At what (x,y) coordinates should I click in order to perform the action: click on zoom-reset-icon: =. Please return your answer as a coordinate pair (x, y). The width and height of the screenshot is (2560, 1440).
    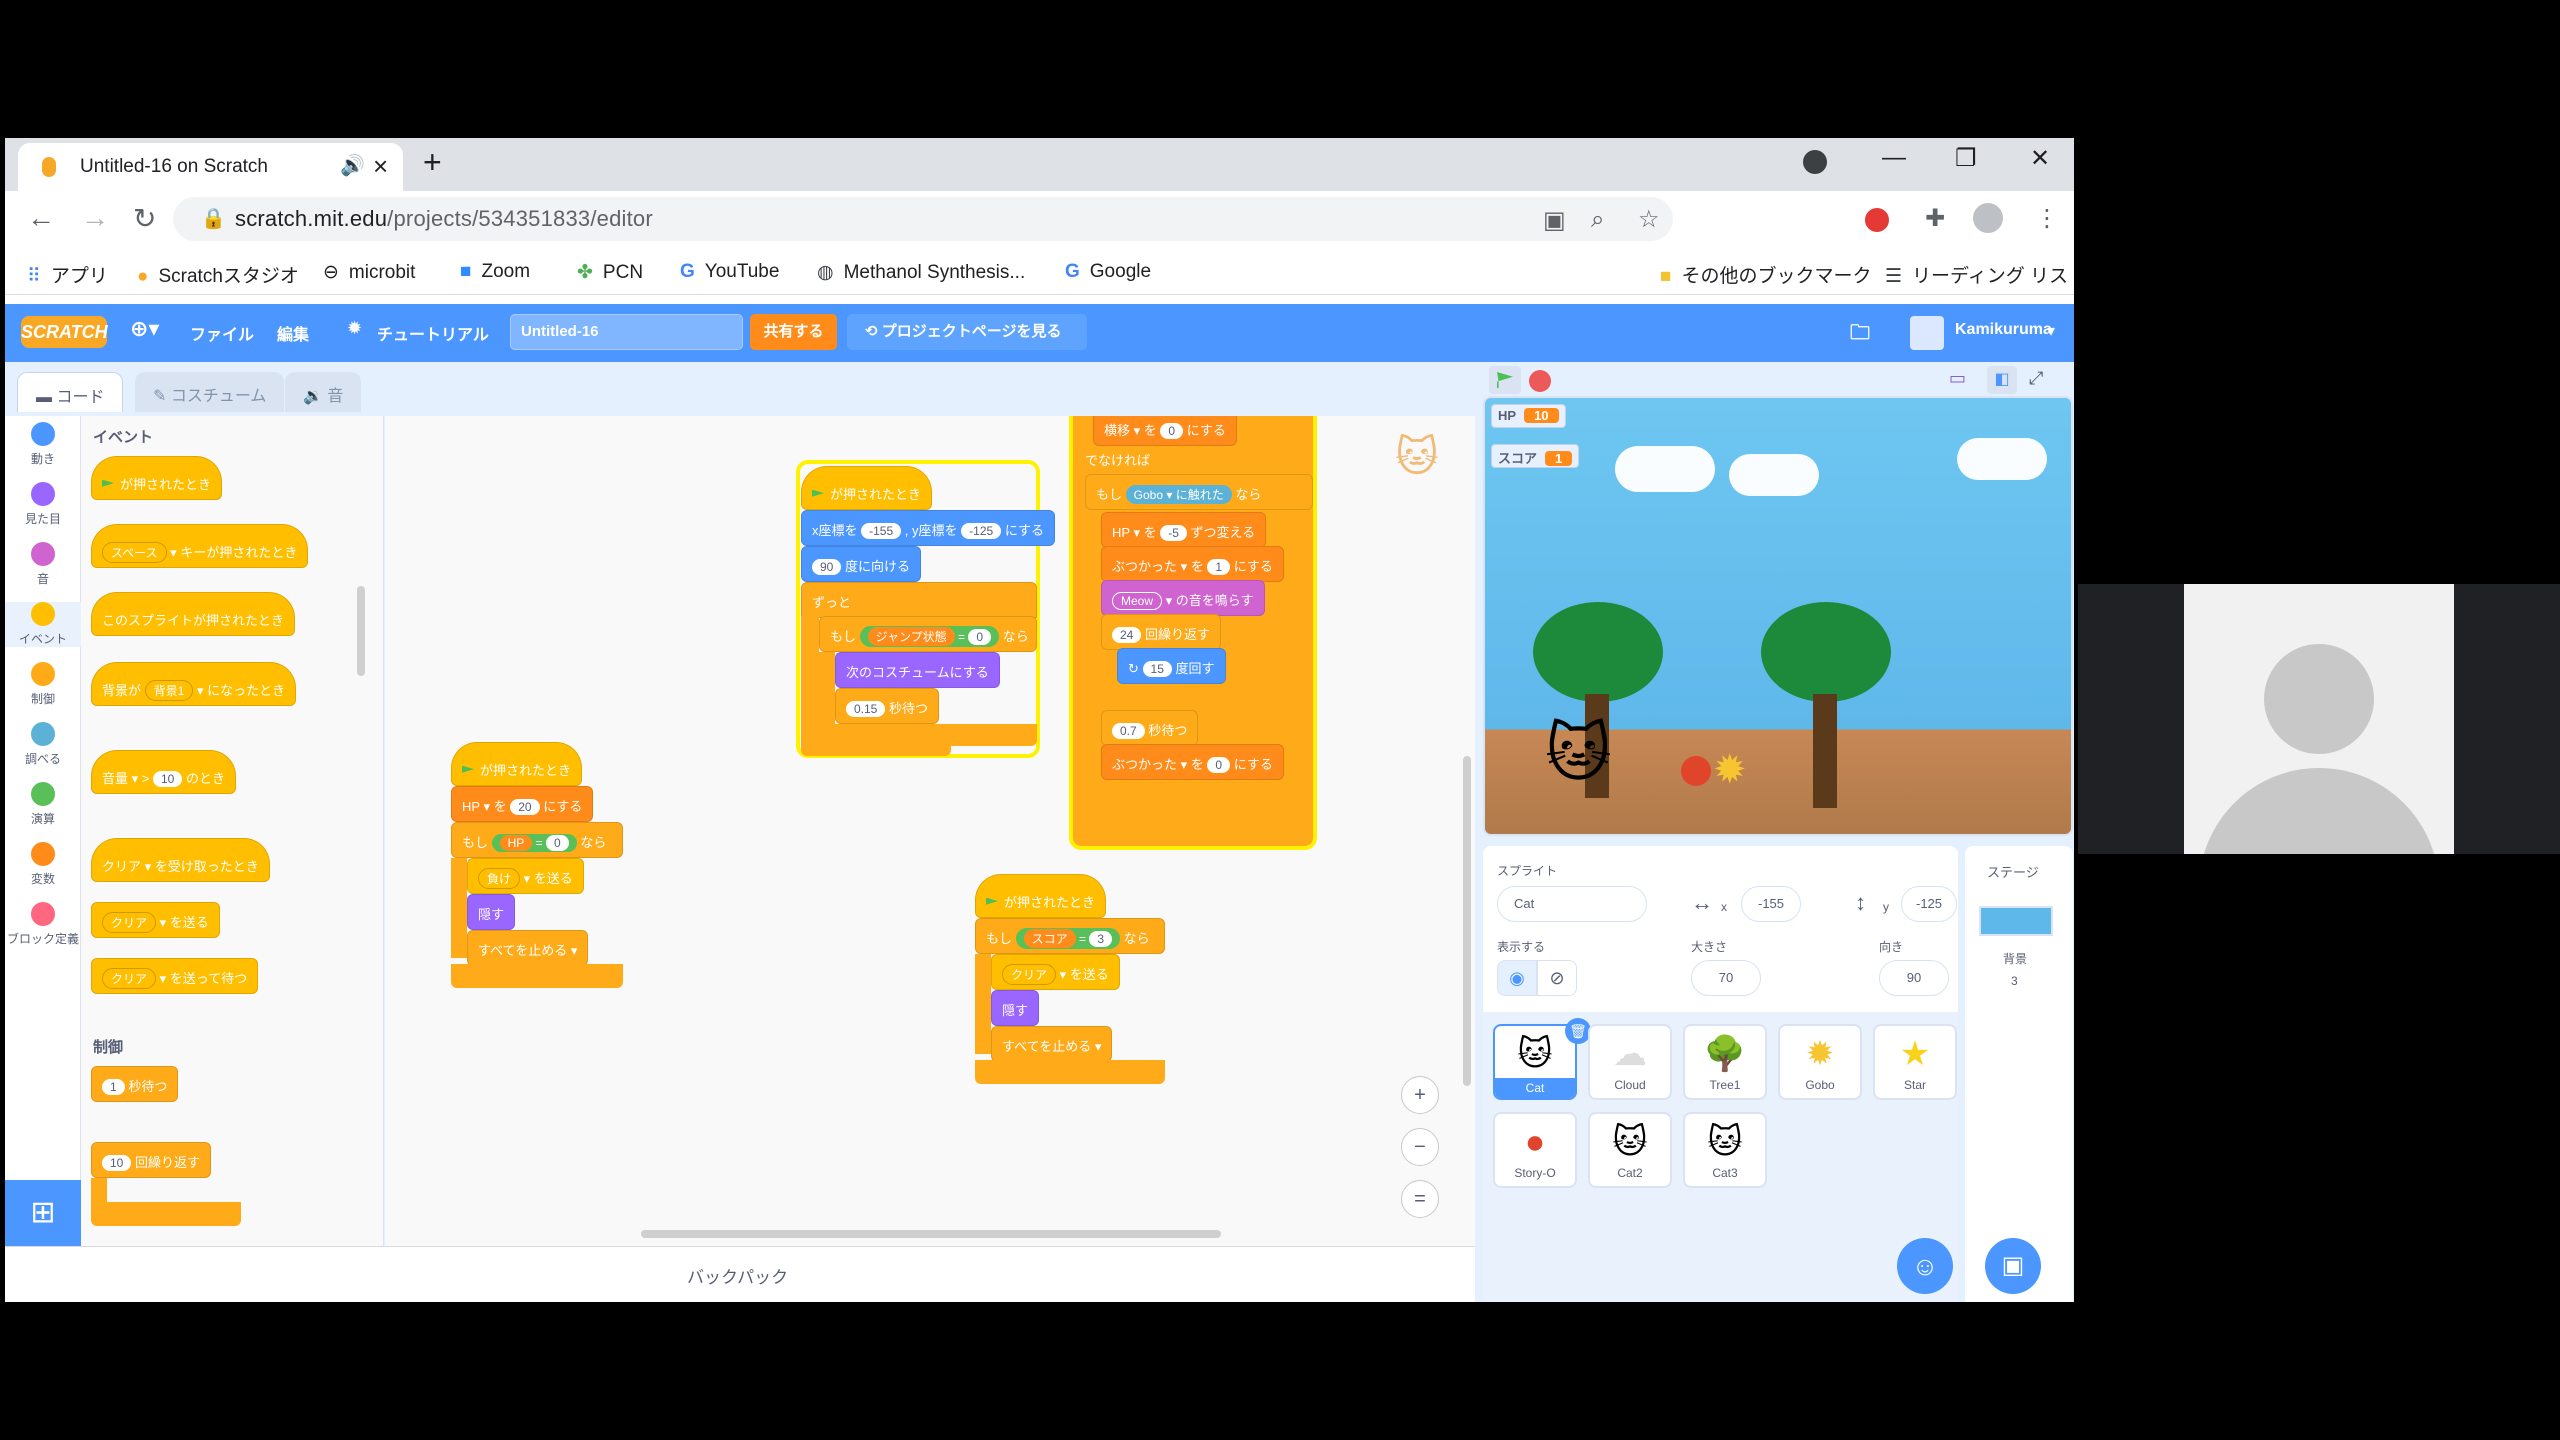
    Looking at the image, I should click on (1420, 1199).